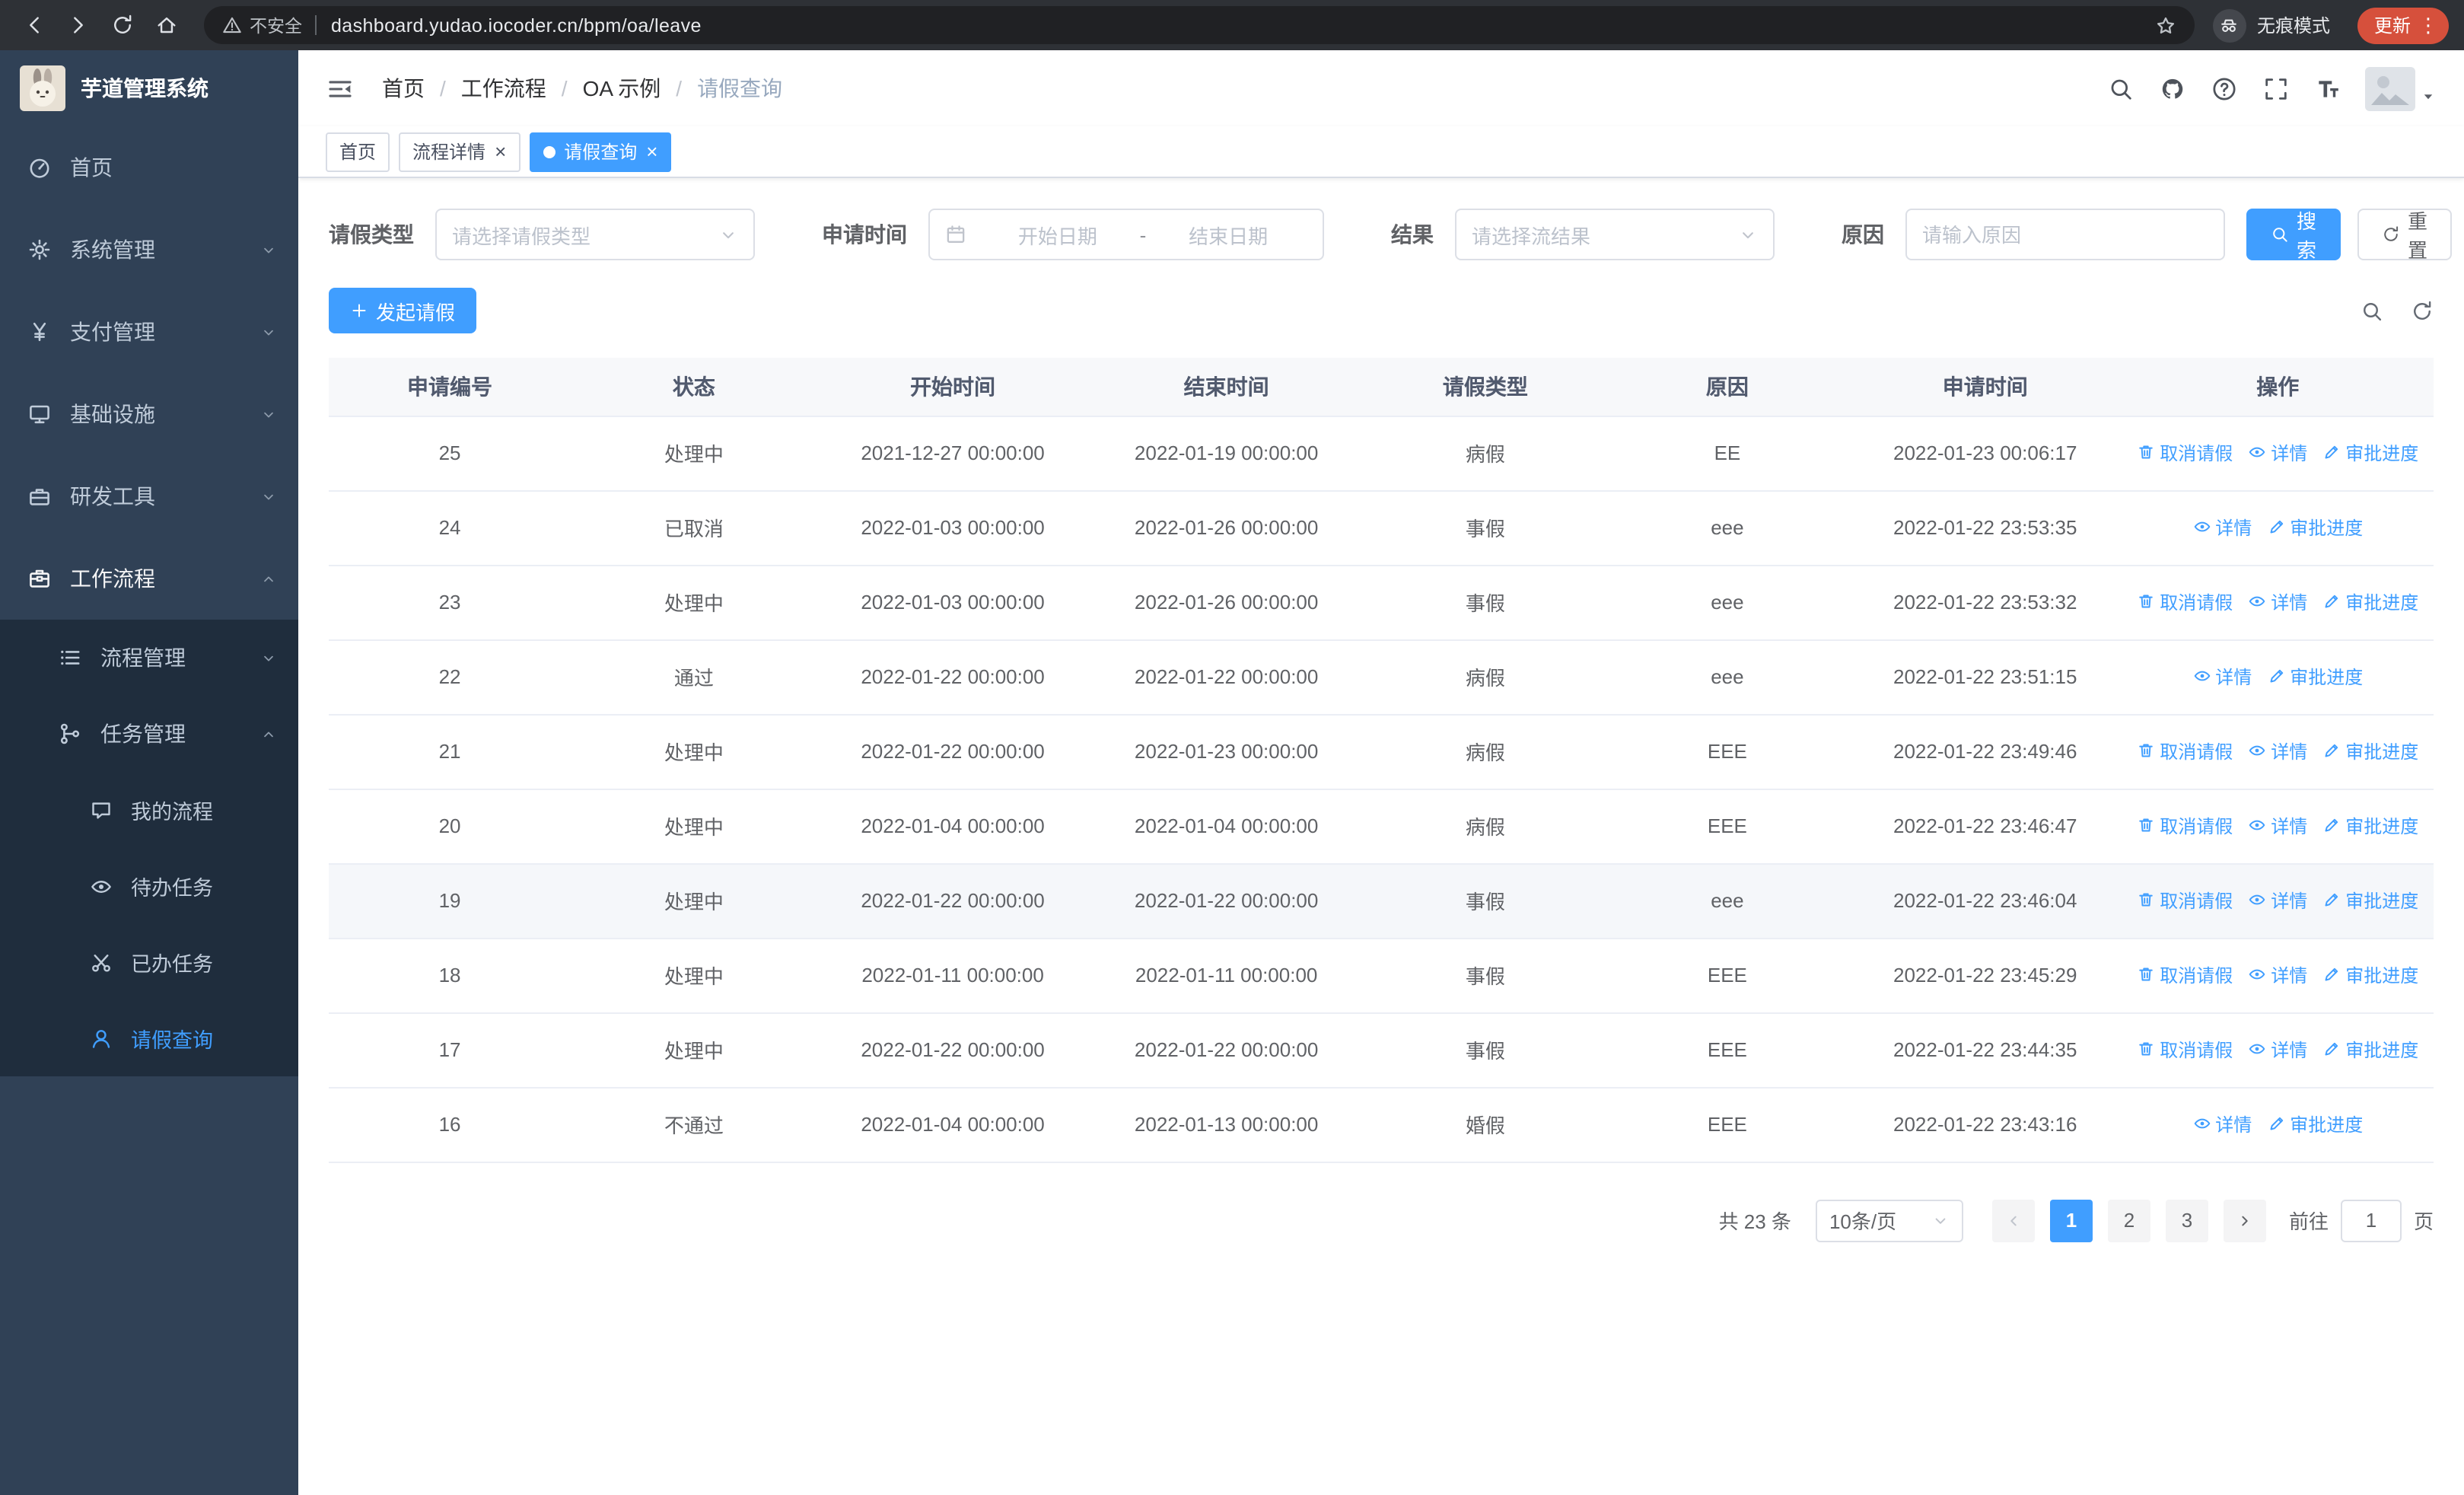 This screenshot has width=2464, height=1495. What do you see at coordinates (1126, 234) in the screenshot?
I see `apply-time-range-picker: 开始日期 - 结束日期` at bounding box center [1126, 234].